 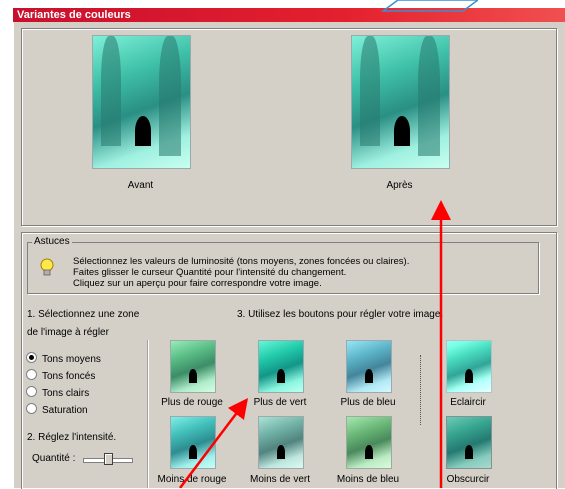 I want to click on step1-line1: 1. Sélectionnez une zone, so click(x=83, y=314).